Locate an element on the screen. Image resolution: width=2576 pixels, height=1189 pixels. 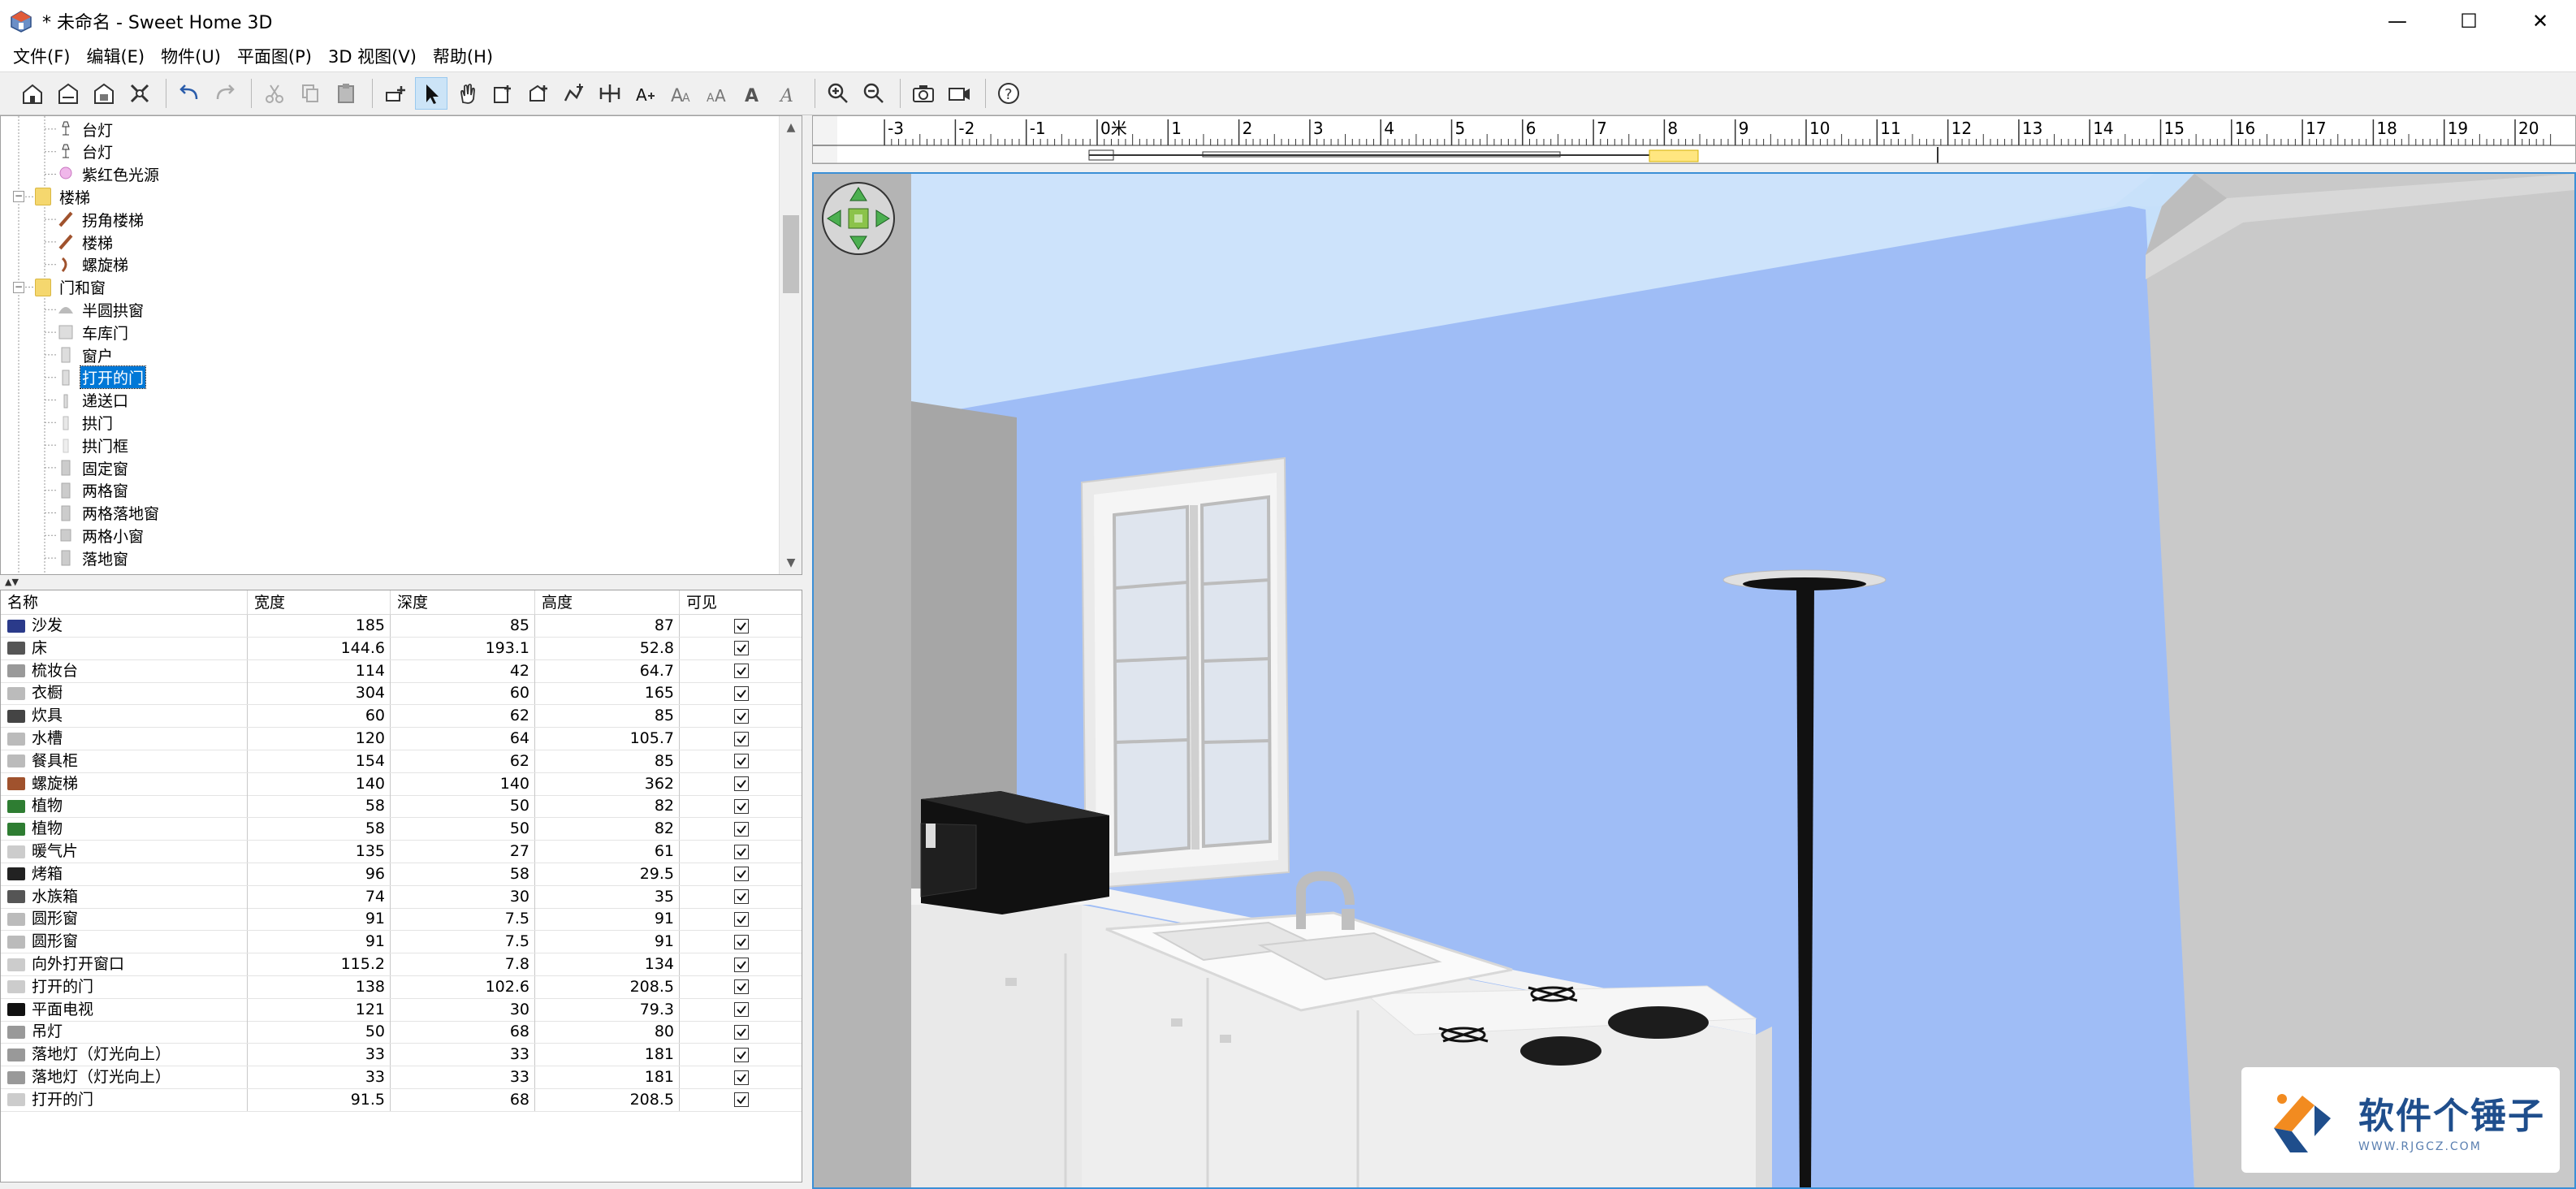
select-button is located at coordinates (431, 93).